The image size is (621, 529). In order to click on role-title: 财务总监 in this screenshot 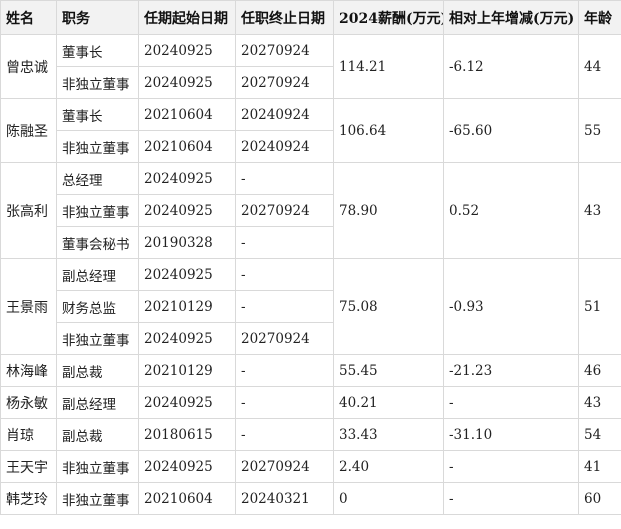, I will do `click(97, 306)`.